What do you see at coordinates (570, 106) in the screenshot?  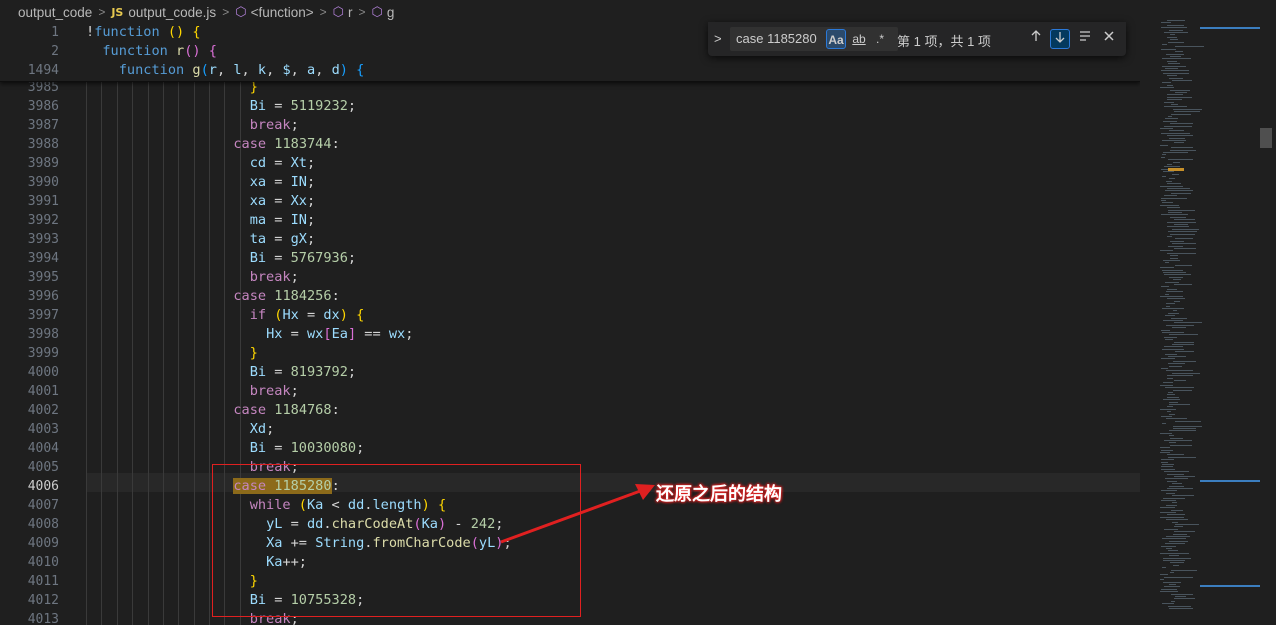 I see `code-line: 3986 Bi = 5119232;` at bounding box center [570, 106].